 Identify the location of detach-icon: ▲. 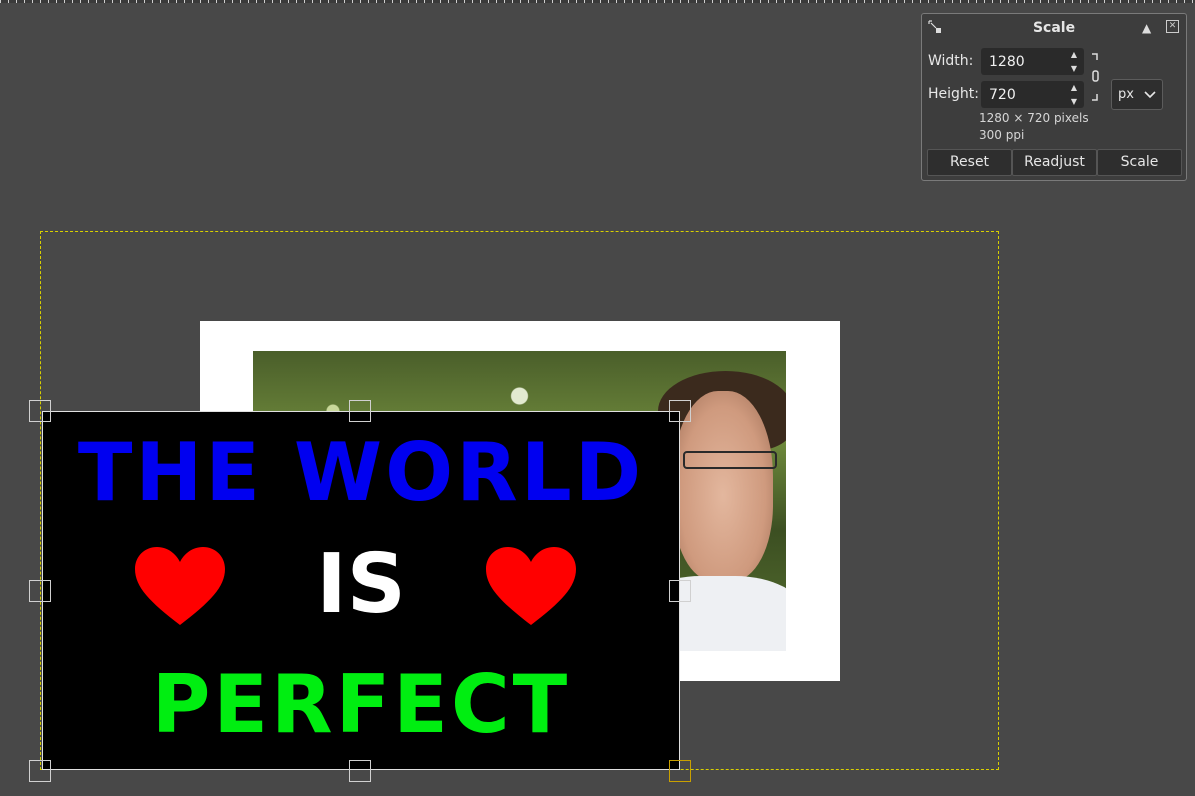
(1146, 28).